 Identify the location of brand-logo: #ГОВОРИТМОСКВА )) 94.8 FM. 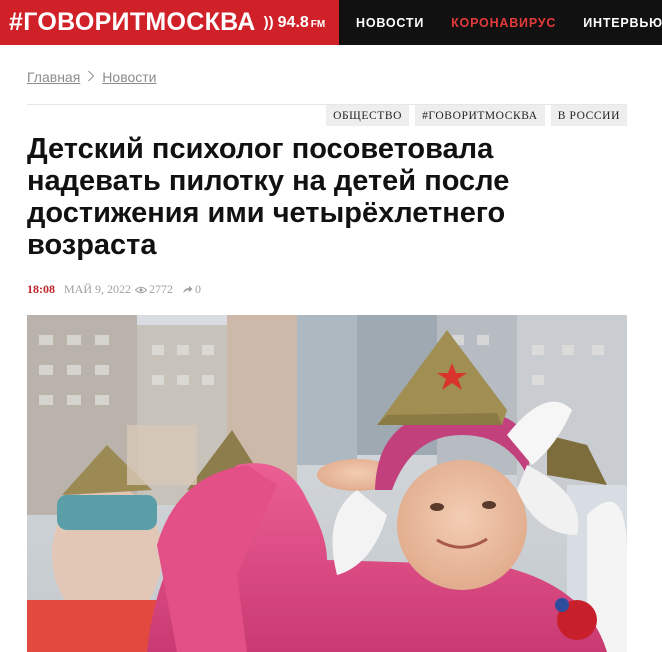
(169, 22).